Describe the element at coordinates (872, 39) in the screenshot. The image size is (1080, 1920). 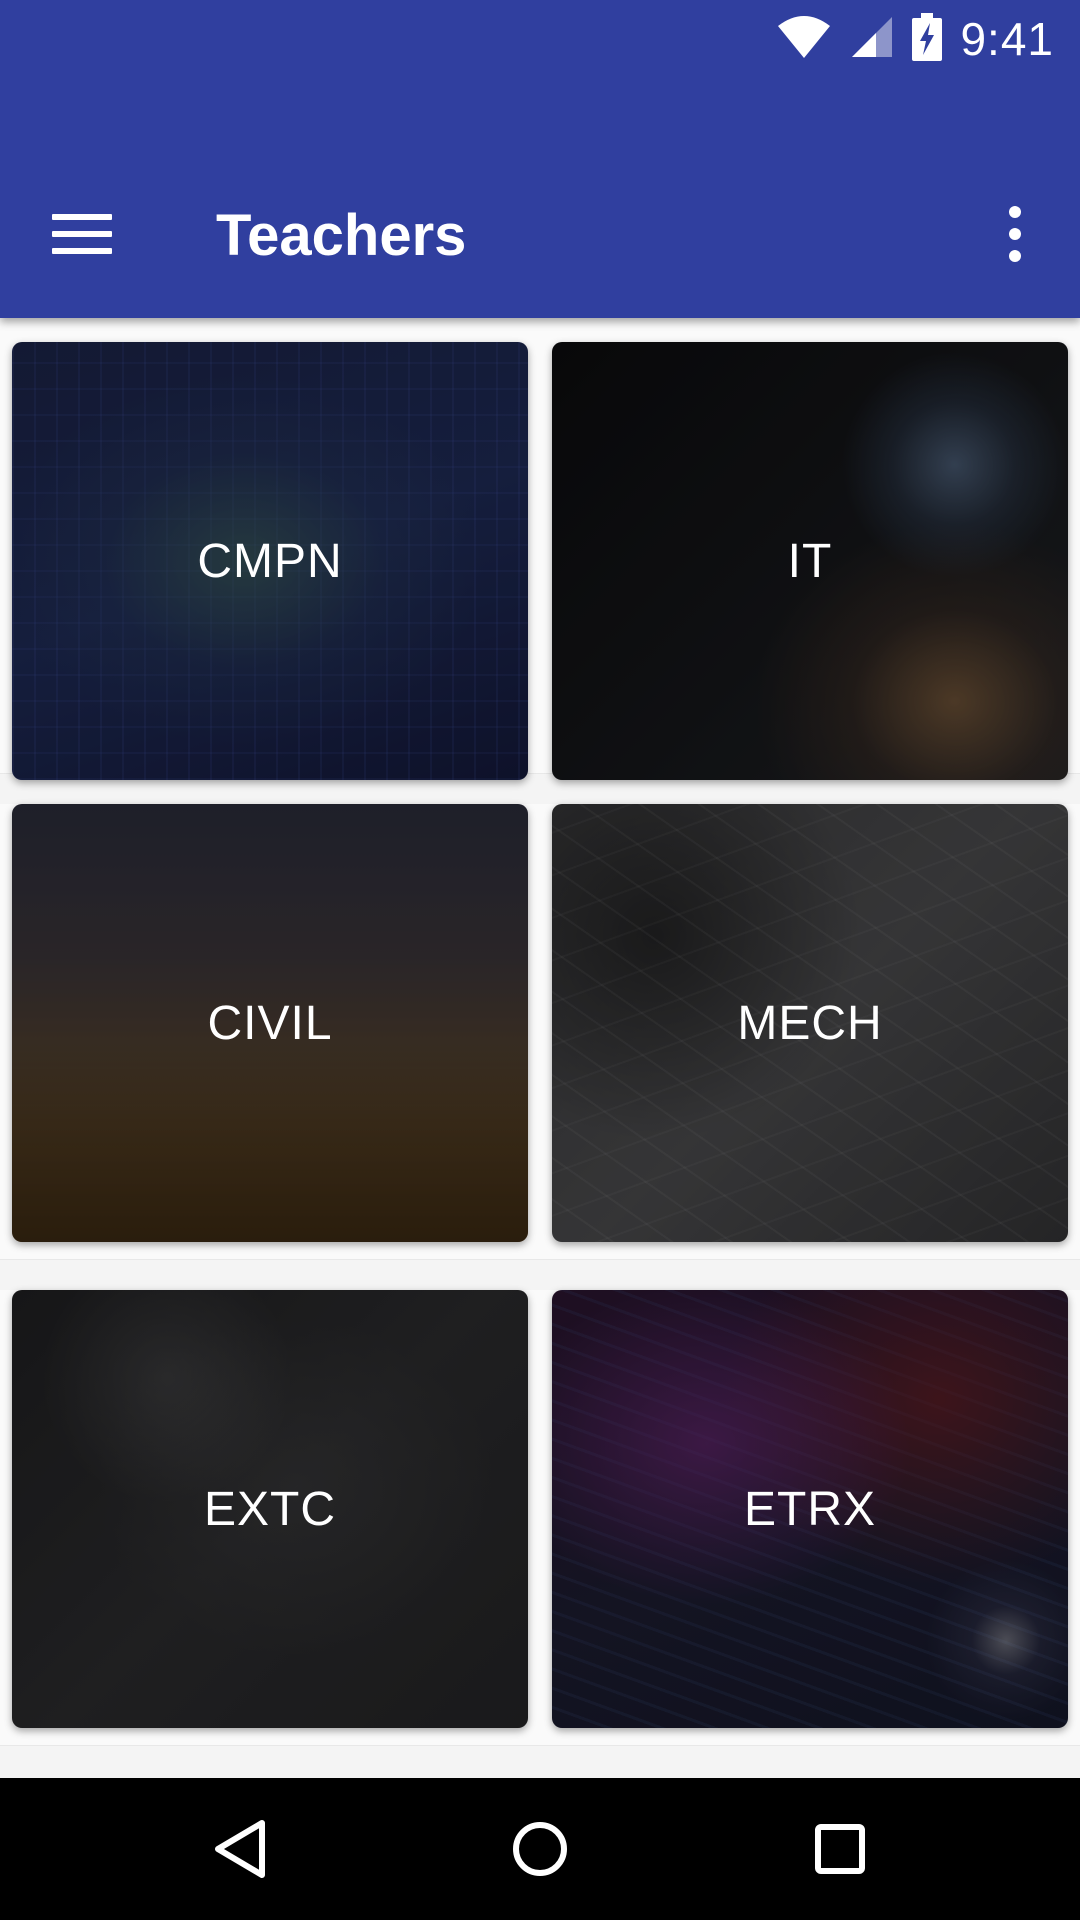
I see `signal-icon` at that location.